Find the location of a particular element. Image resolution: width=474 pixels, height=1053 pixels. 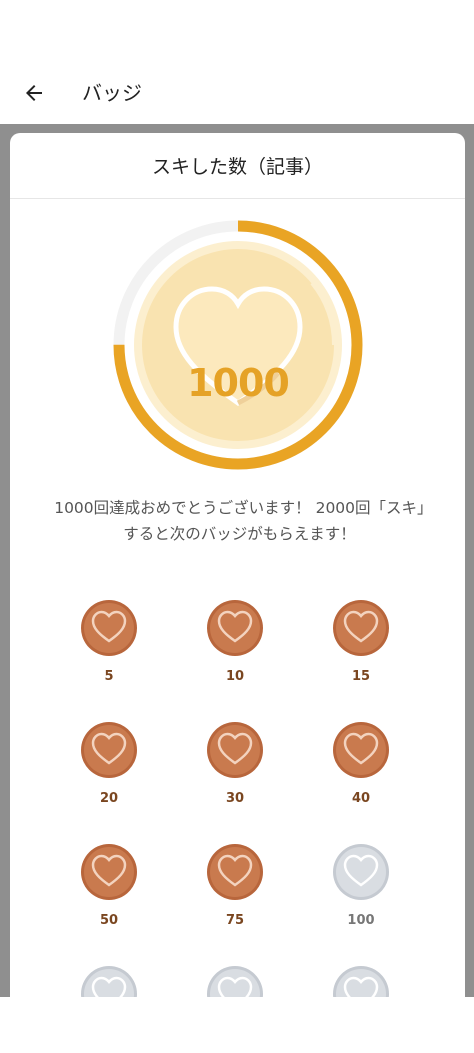

badge-item: 20 is located at coordinates (109, 776).